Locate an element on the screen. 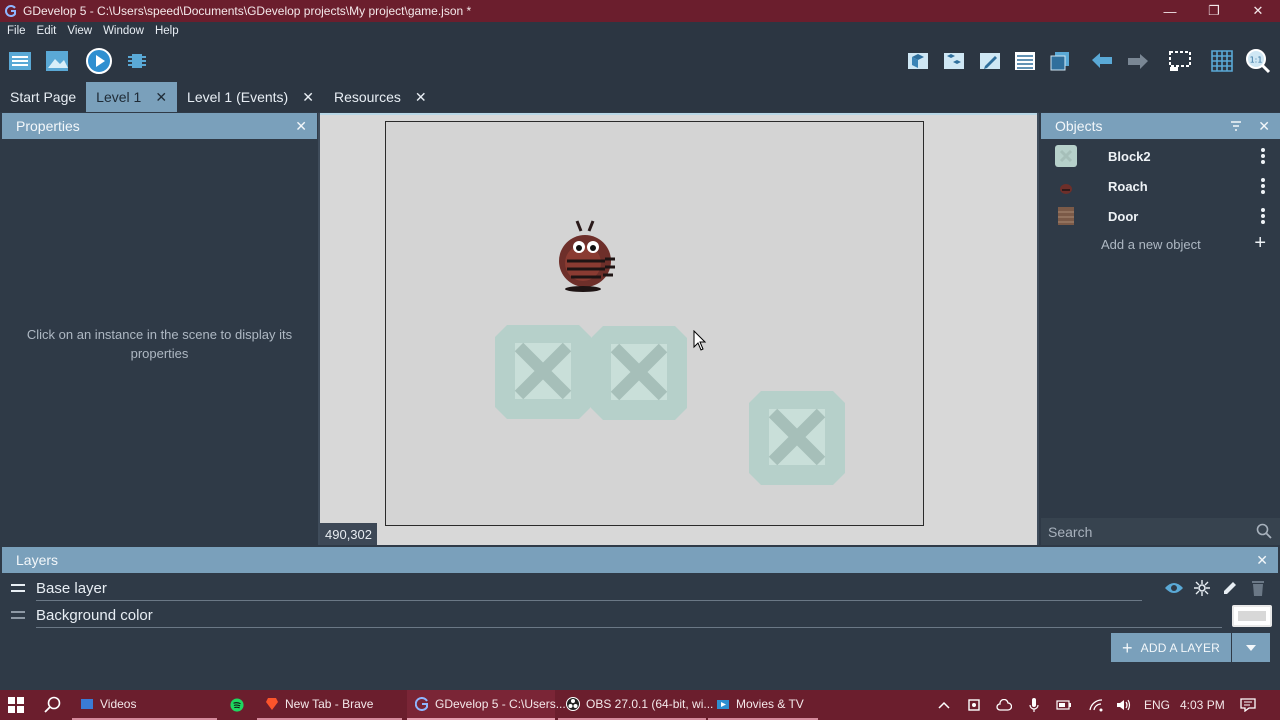  redo-icon is located at coordinates (1138, 61).